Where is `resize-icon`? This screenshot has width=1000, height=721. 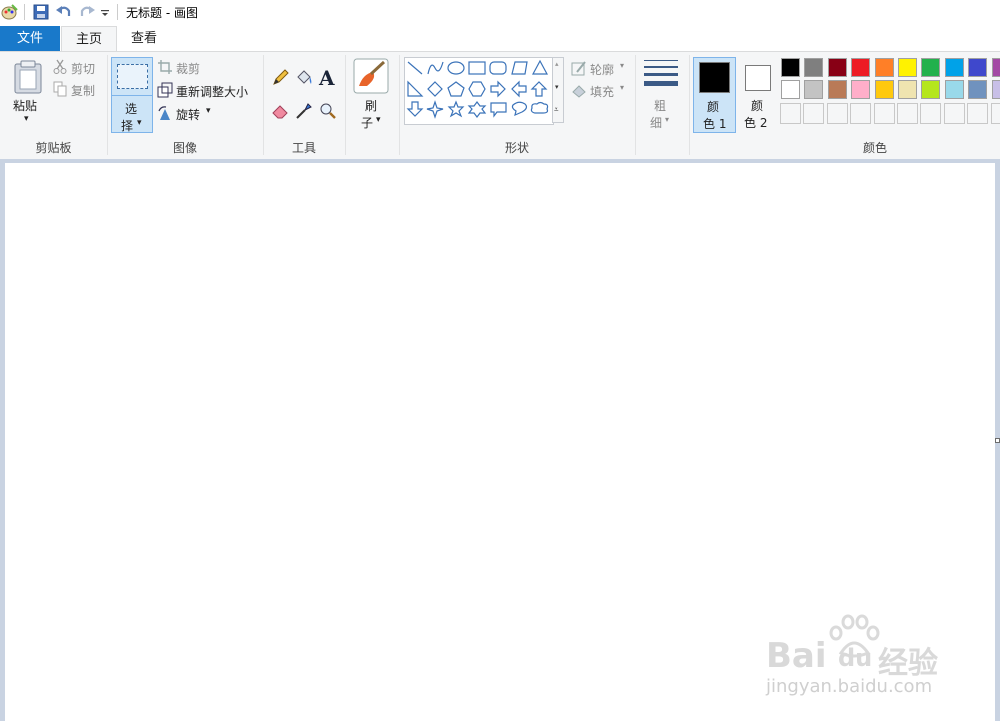 resize-icon is located at coordinates (165, 90).